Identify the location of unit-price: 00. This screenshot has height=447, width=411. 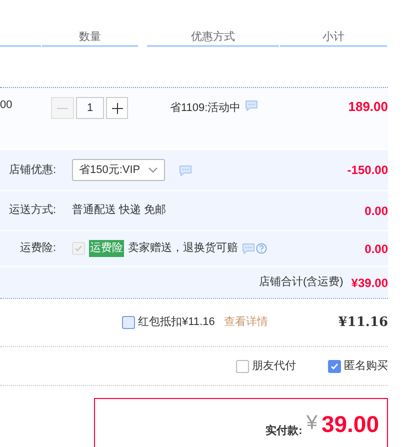
(7, 105).